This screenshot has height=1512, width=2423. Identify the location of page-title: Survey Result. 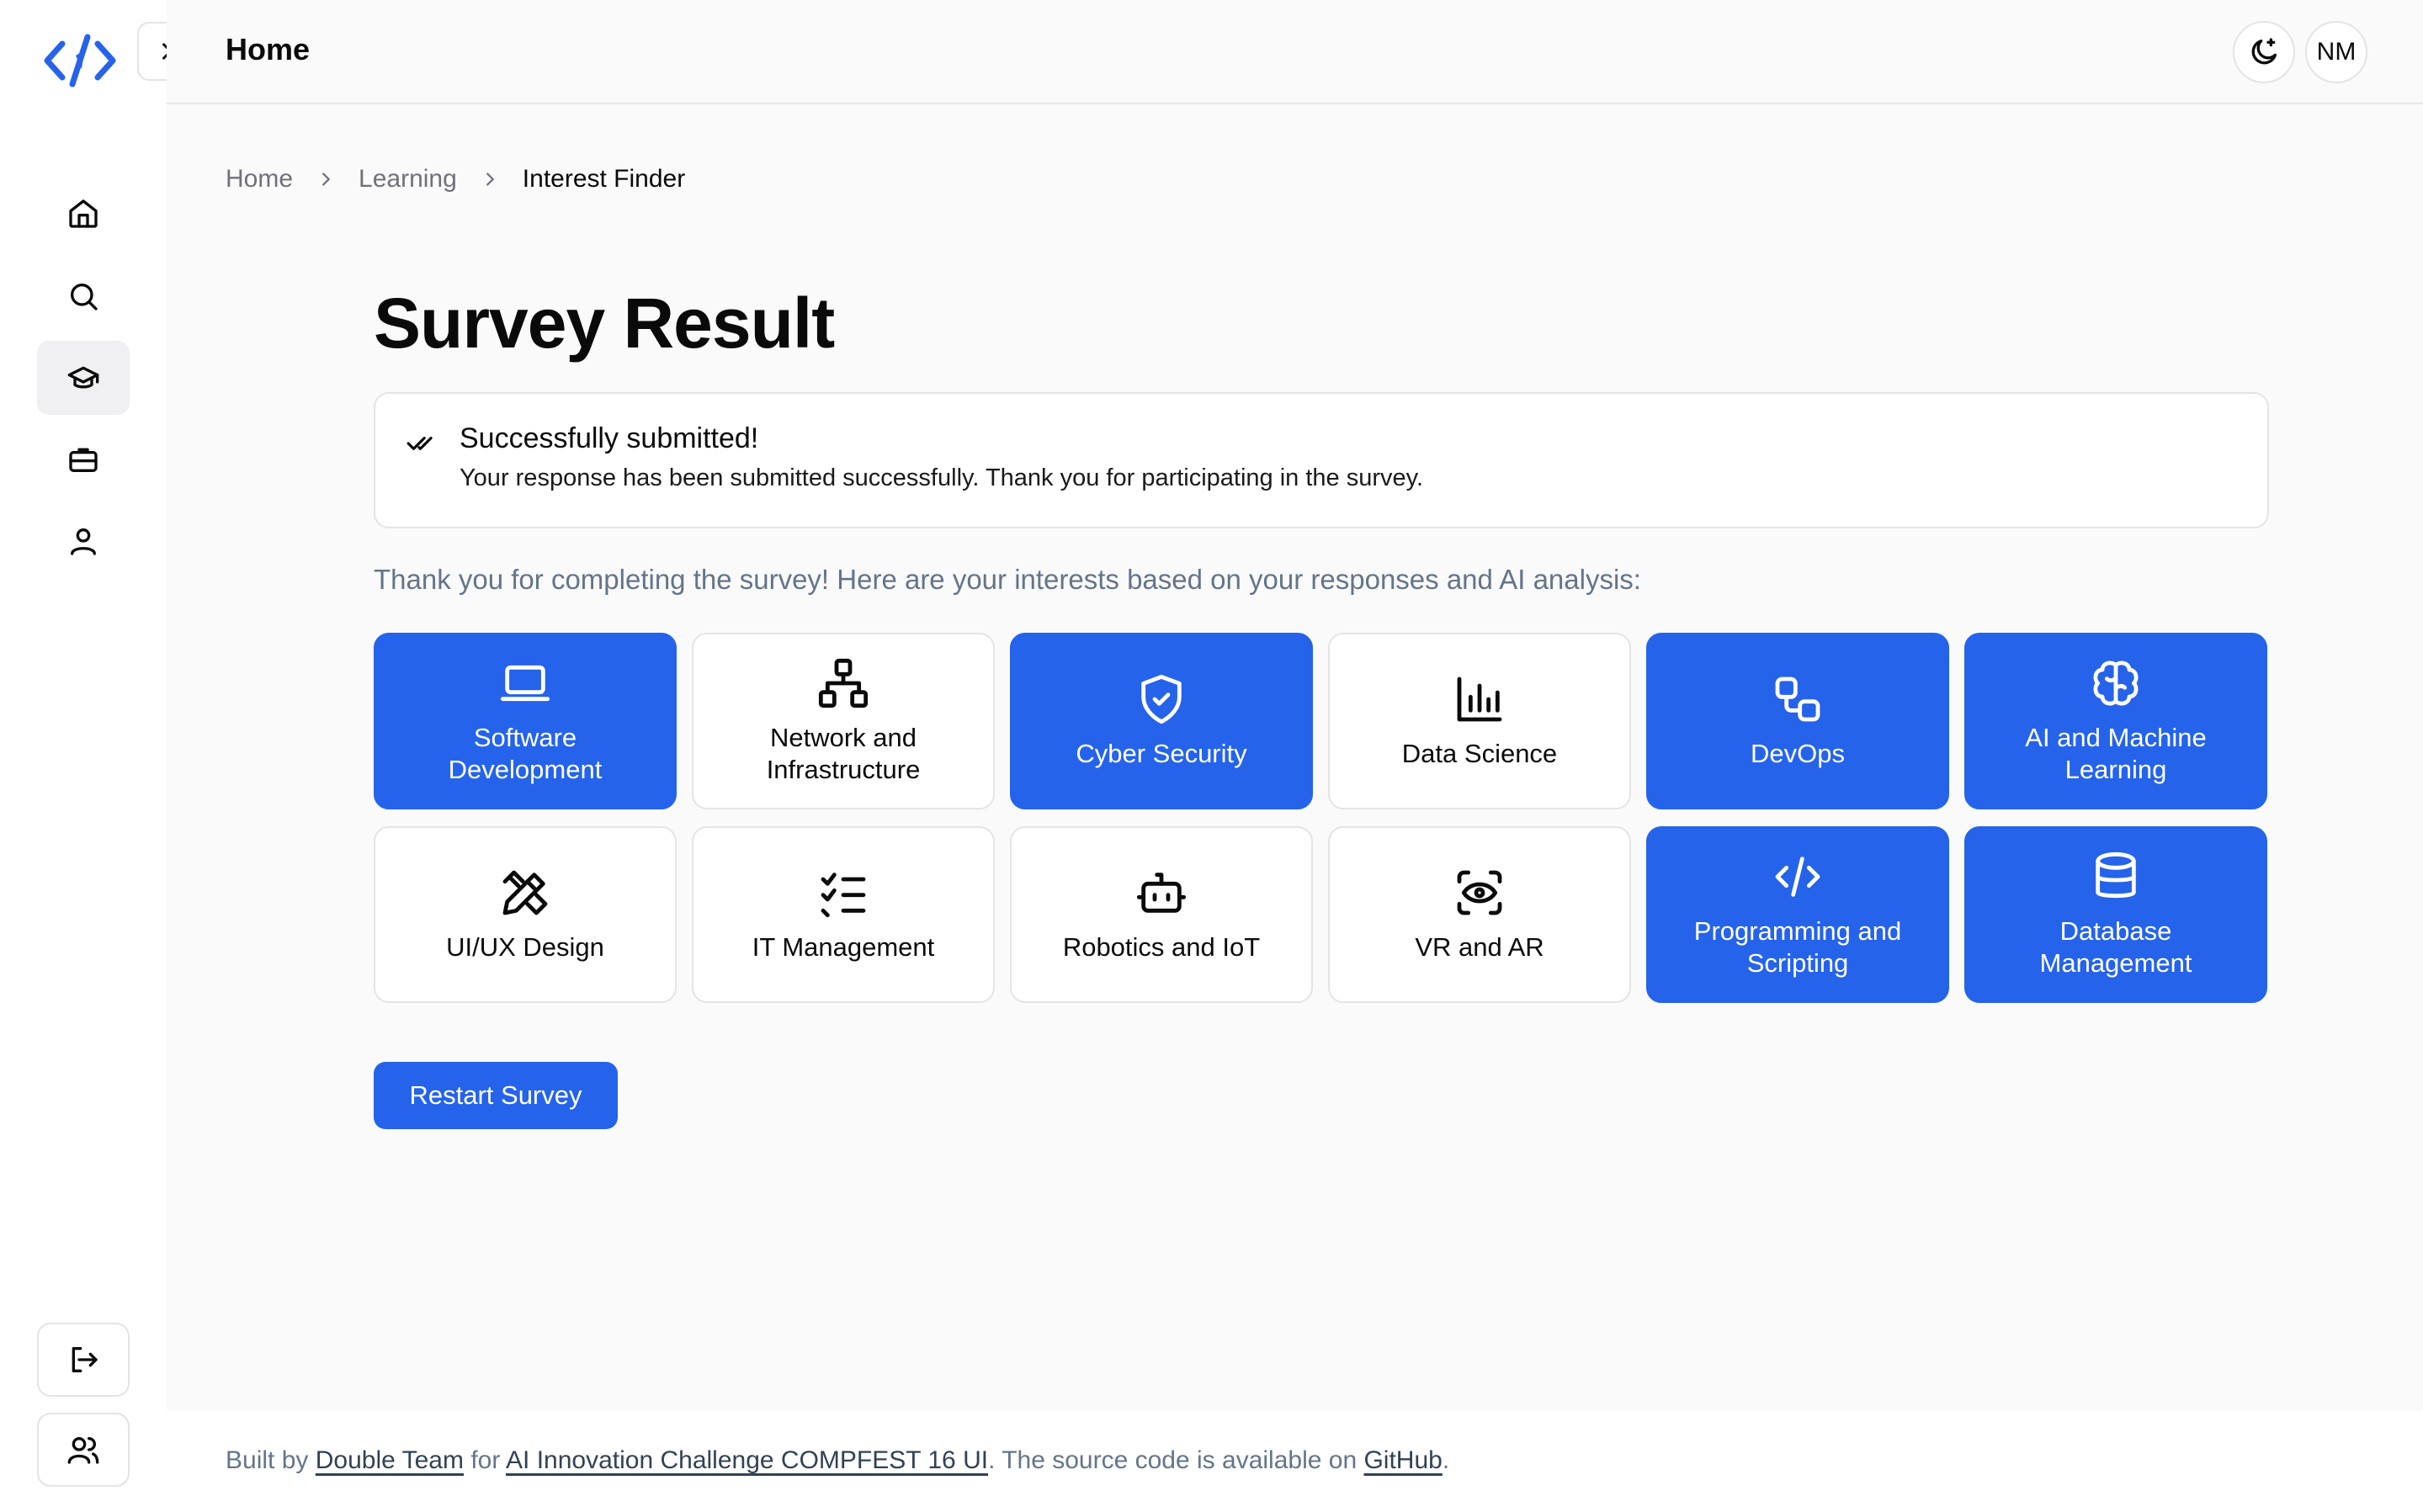
(604, 323).